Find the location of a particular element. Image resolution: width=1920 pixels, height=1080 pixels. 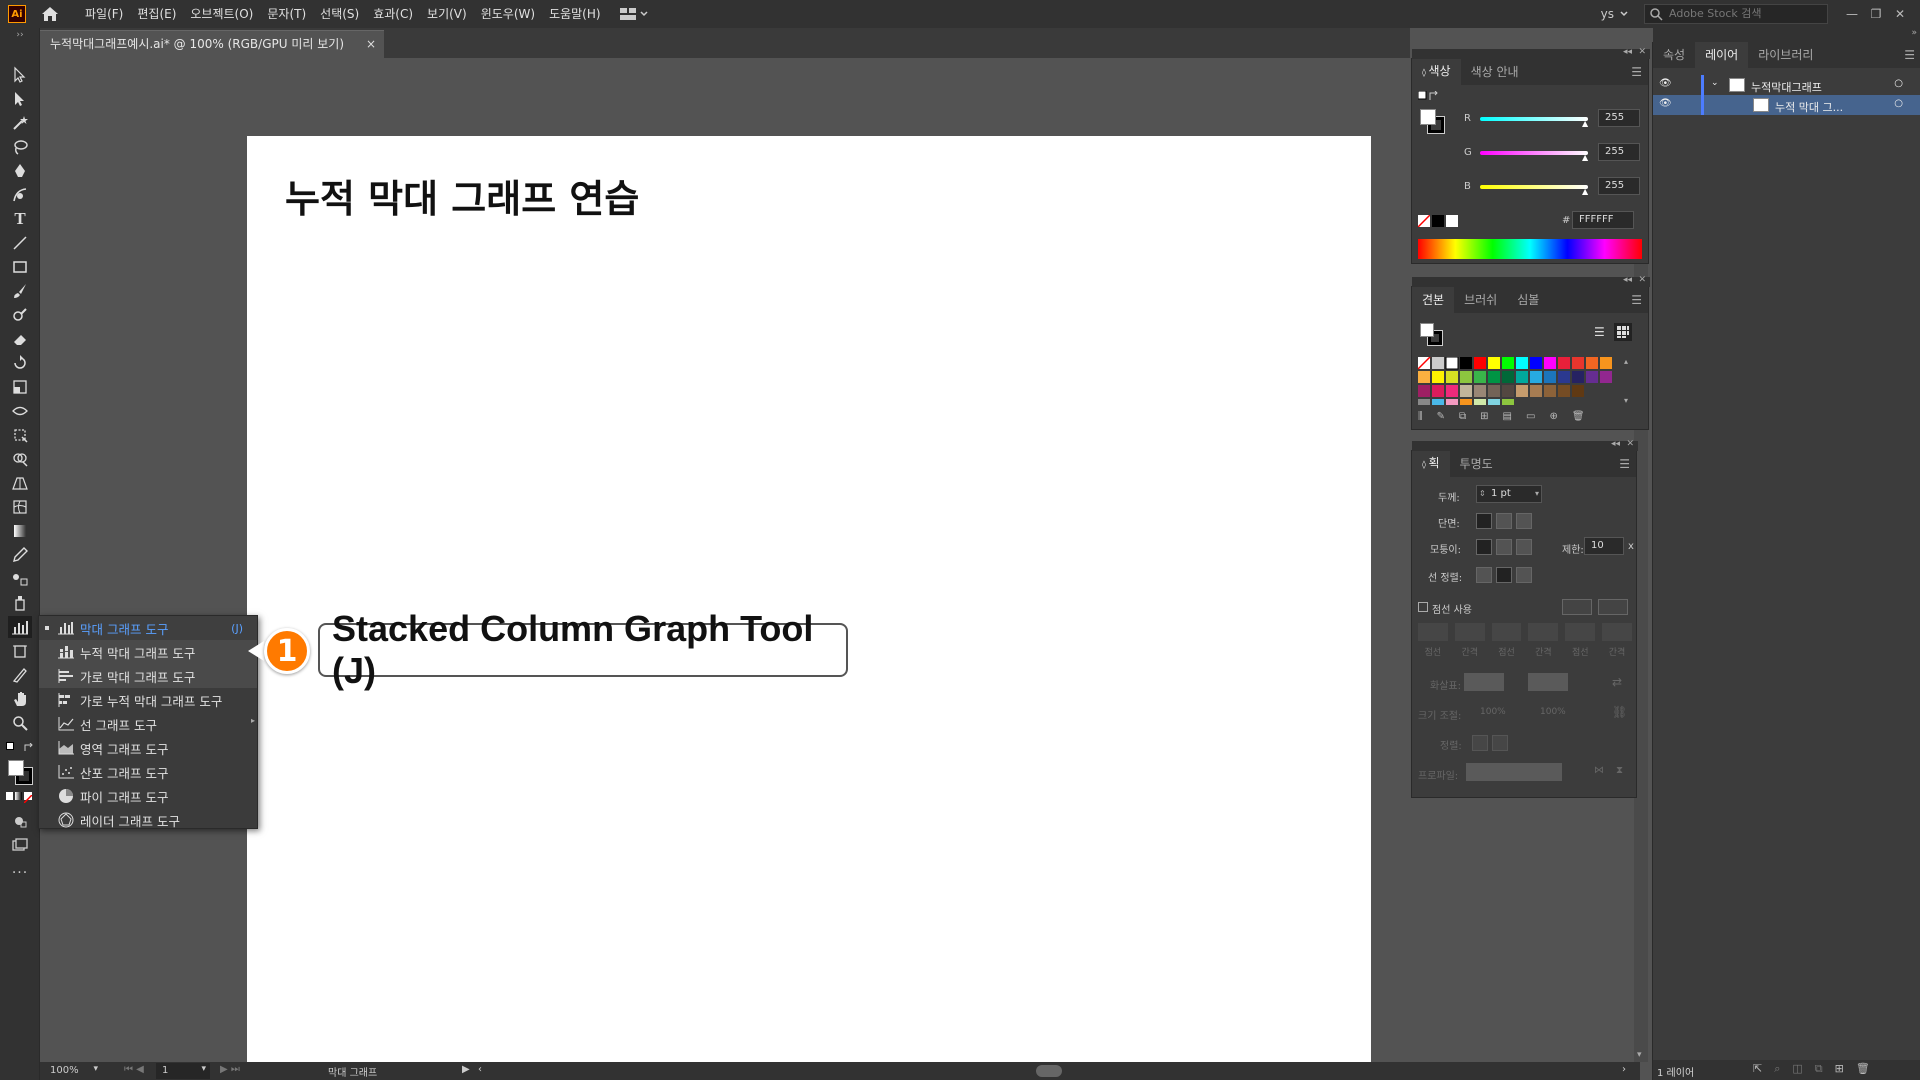

limit-input: 10 is located at coordinates (1604, 546).